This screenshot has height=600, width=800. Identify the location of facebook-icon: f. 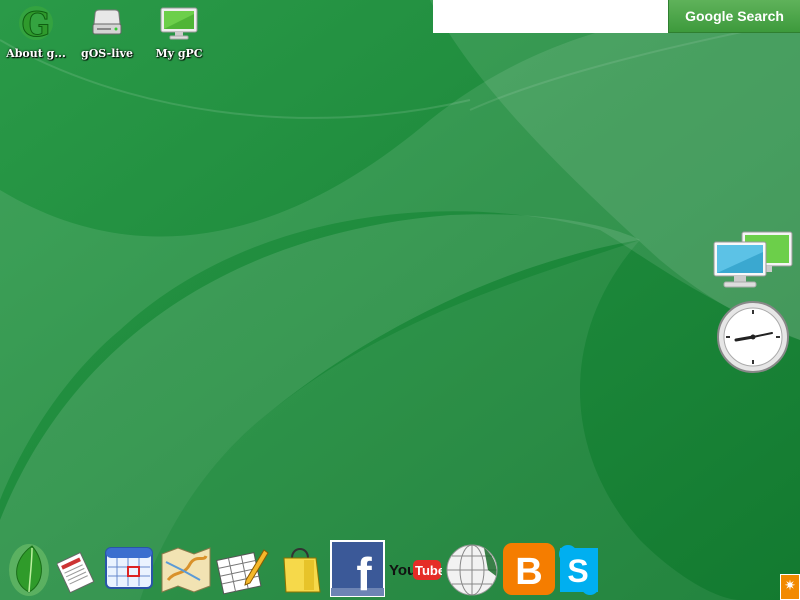
(357, 569).